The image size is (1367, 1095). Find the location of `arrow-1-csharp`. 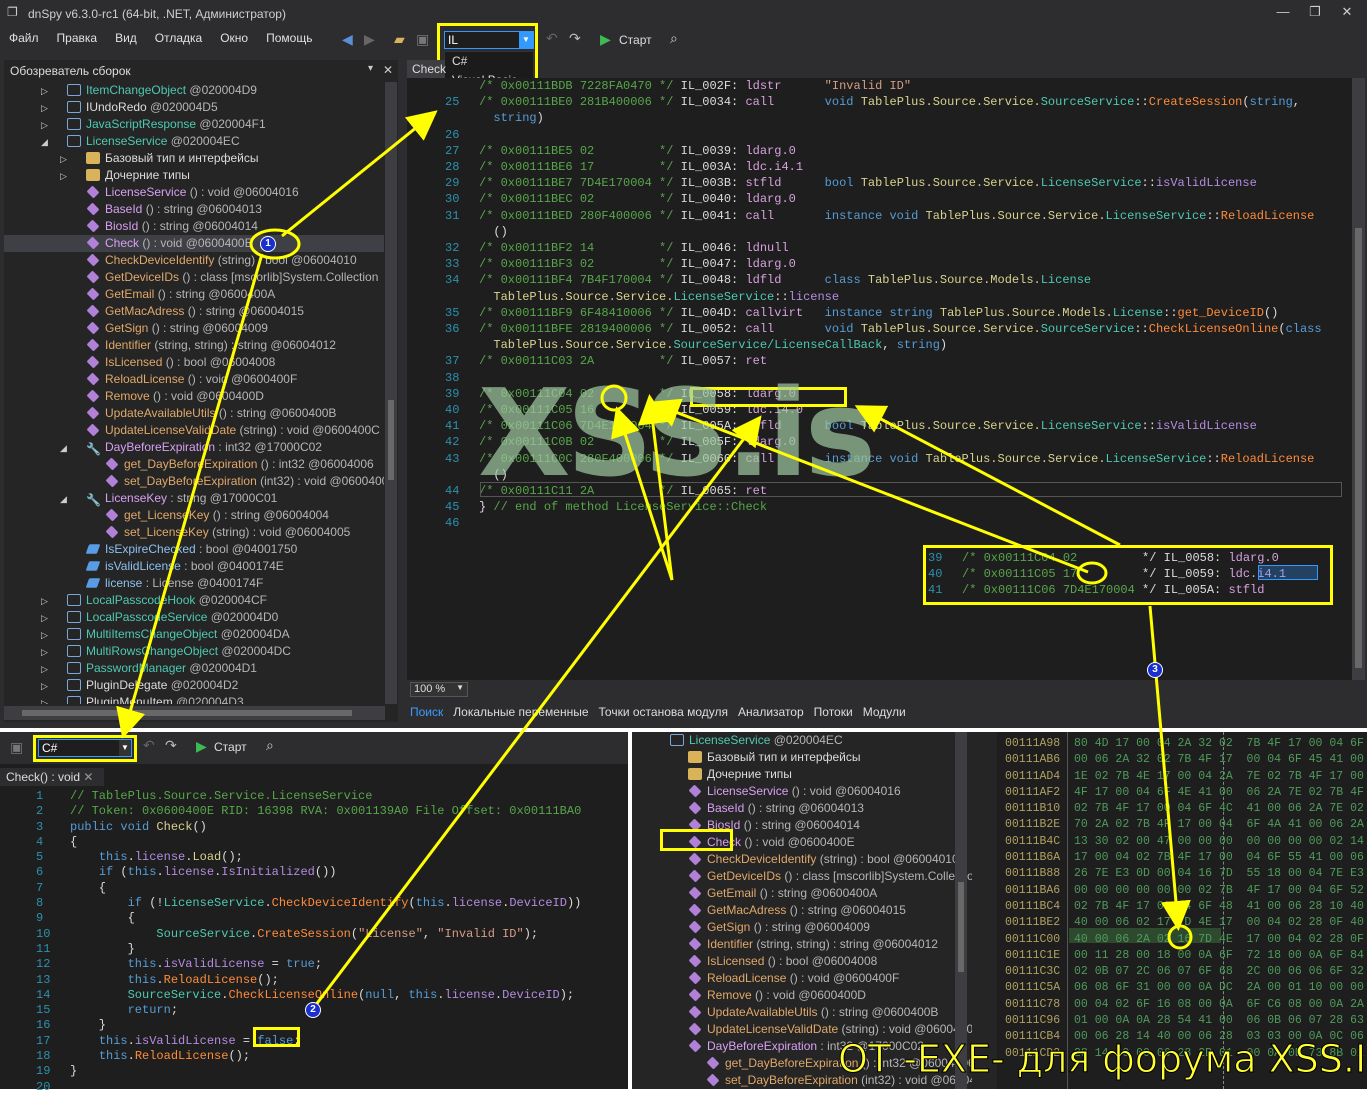

arrow-1-csharp is located at coordinates (190, 496).